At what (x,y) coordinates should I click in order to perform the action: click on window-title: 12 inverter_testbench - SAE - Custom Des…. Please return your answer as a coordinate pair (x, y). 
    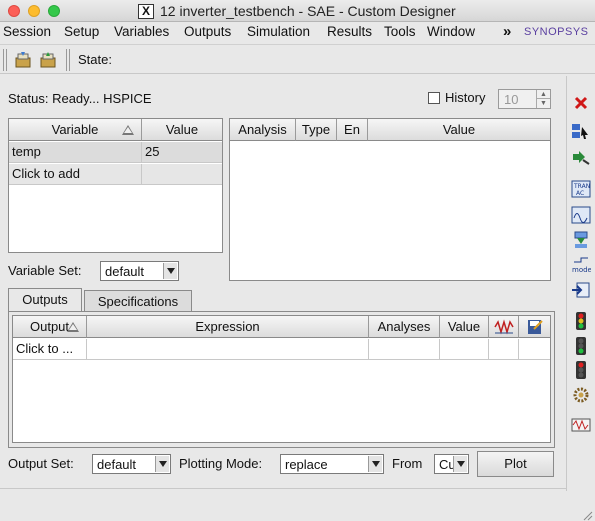
    Looking at the image, I should click on (308, 11).